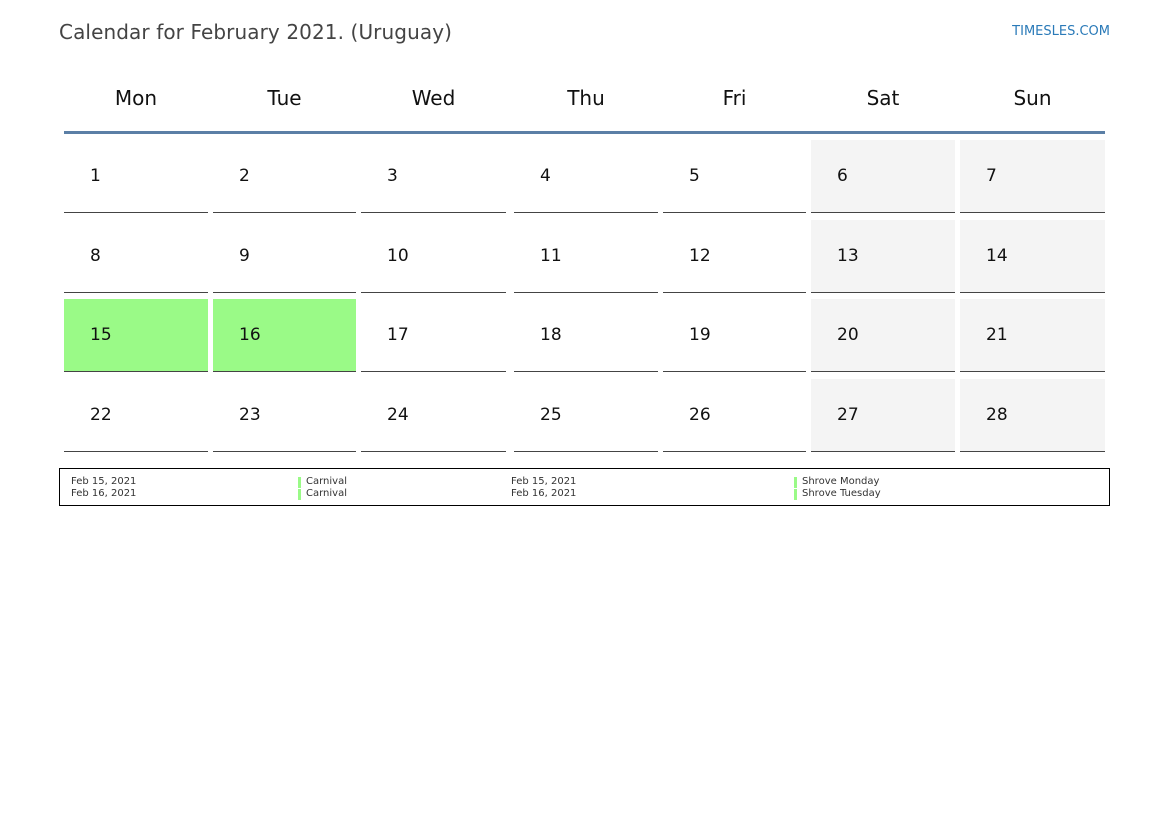 This screenshot has height=827, width=1169. Describe the element at coordinates (1032, 98) in the screenshot. I see `weekday-sun: Sun` at that location.